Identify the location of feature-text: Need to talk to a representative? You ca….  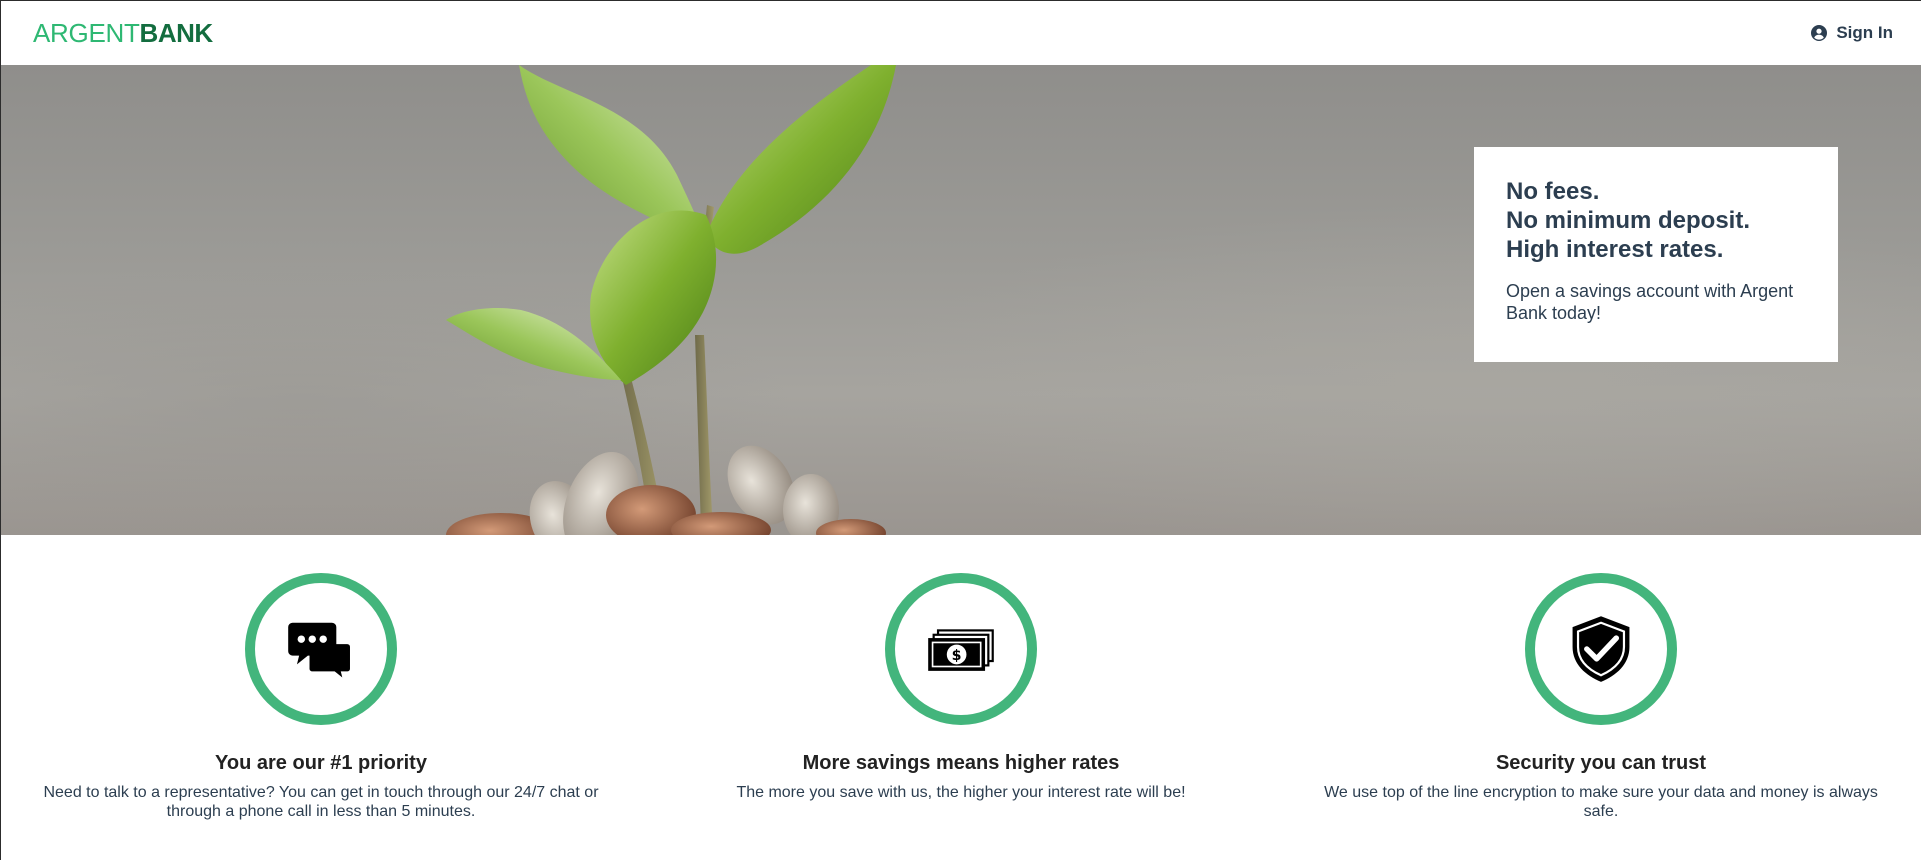
(321, 802).